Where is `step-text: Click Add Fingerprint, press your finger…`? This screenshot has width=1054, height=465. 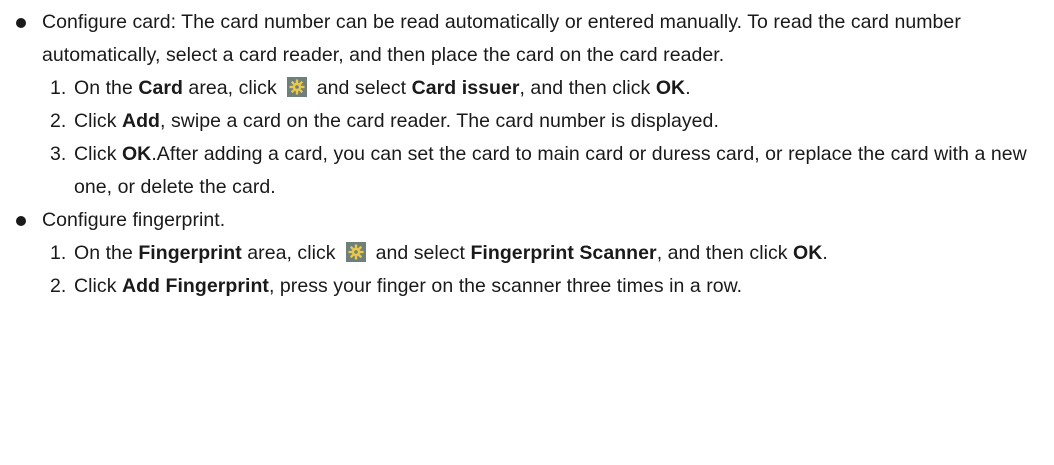 step-text: Click Add Fingerprint, press your finger… is located at coordinates (408, 286).